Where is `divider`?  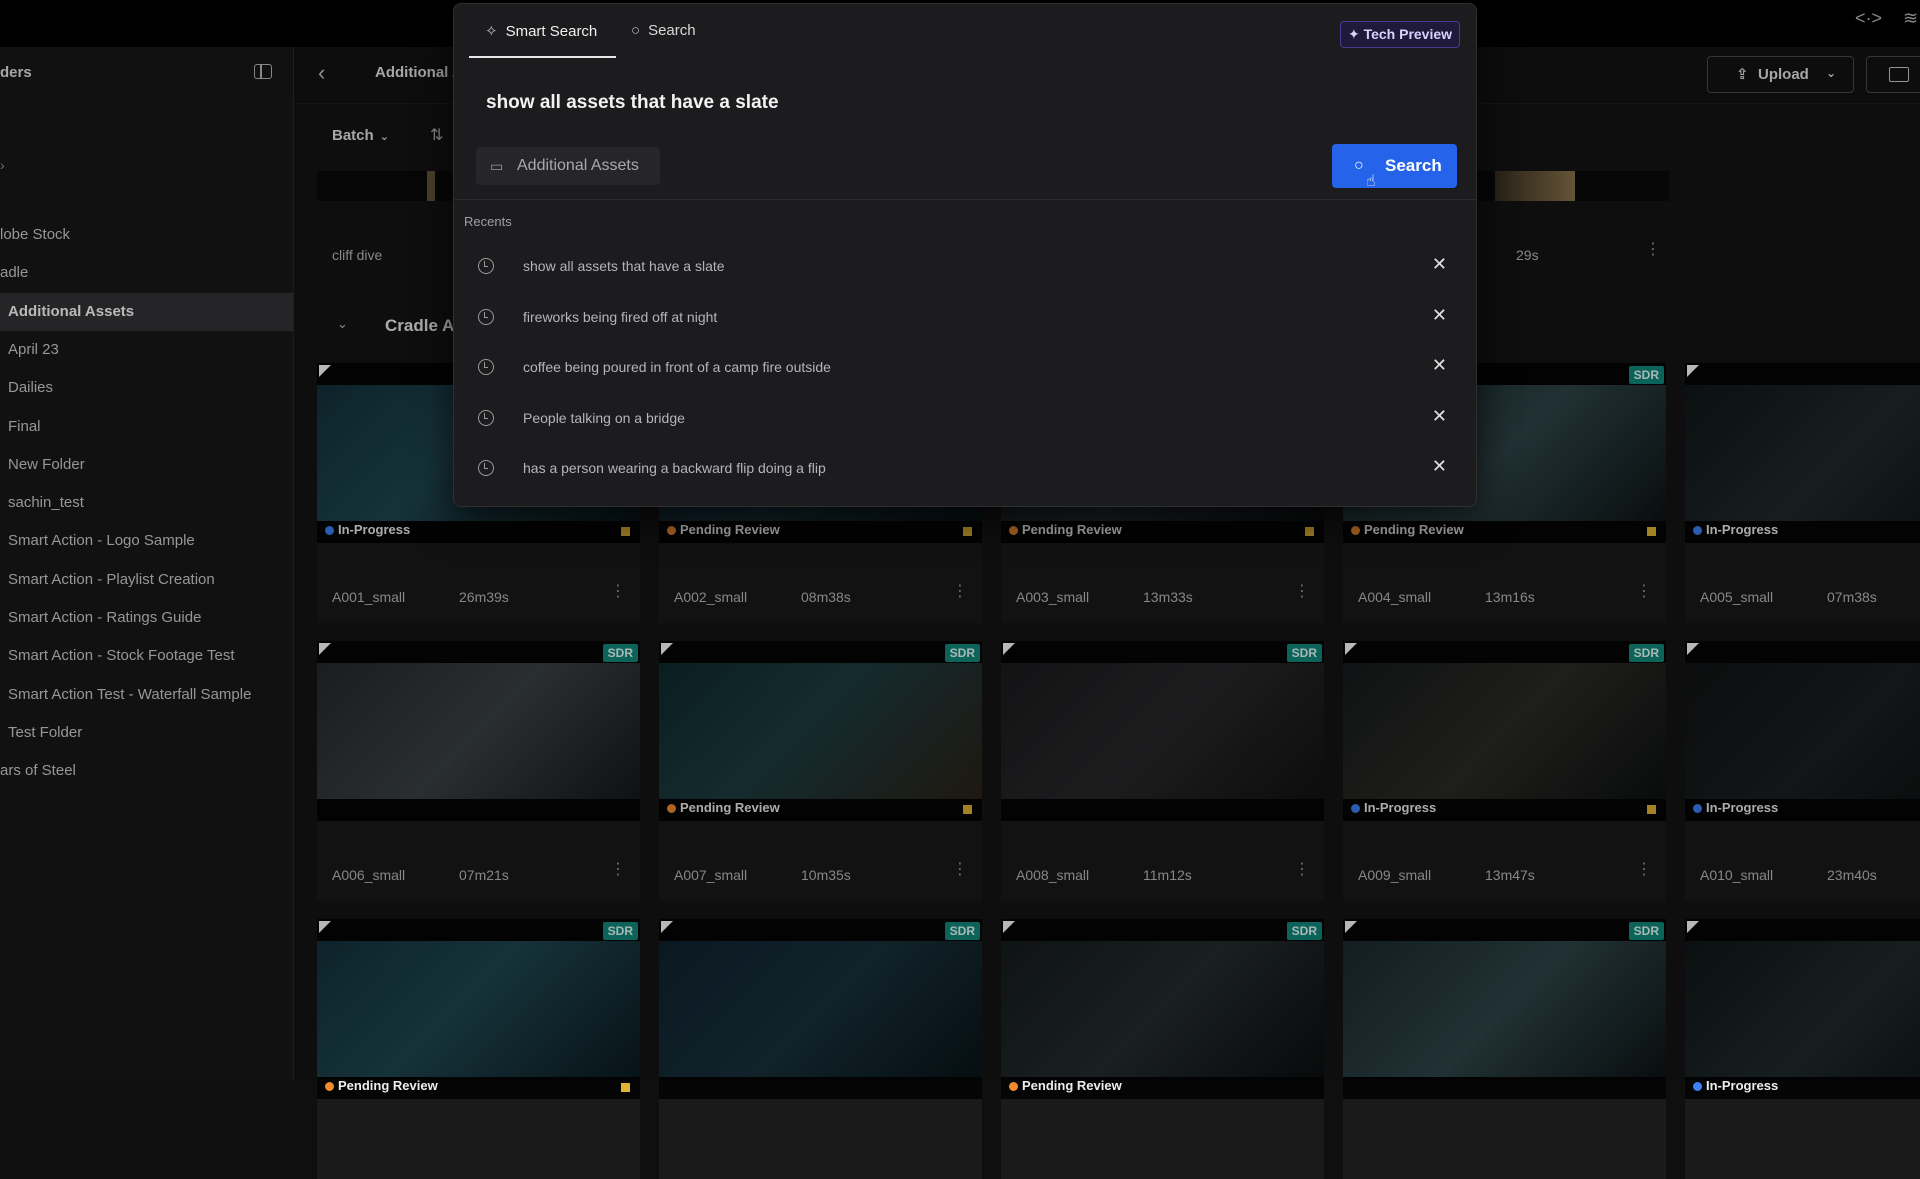
divider is located at coordinates (965, 199).